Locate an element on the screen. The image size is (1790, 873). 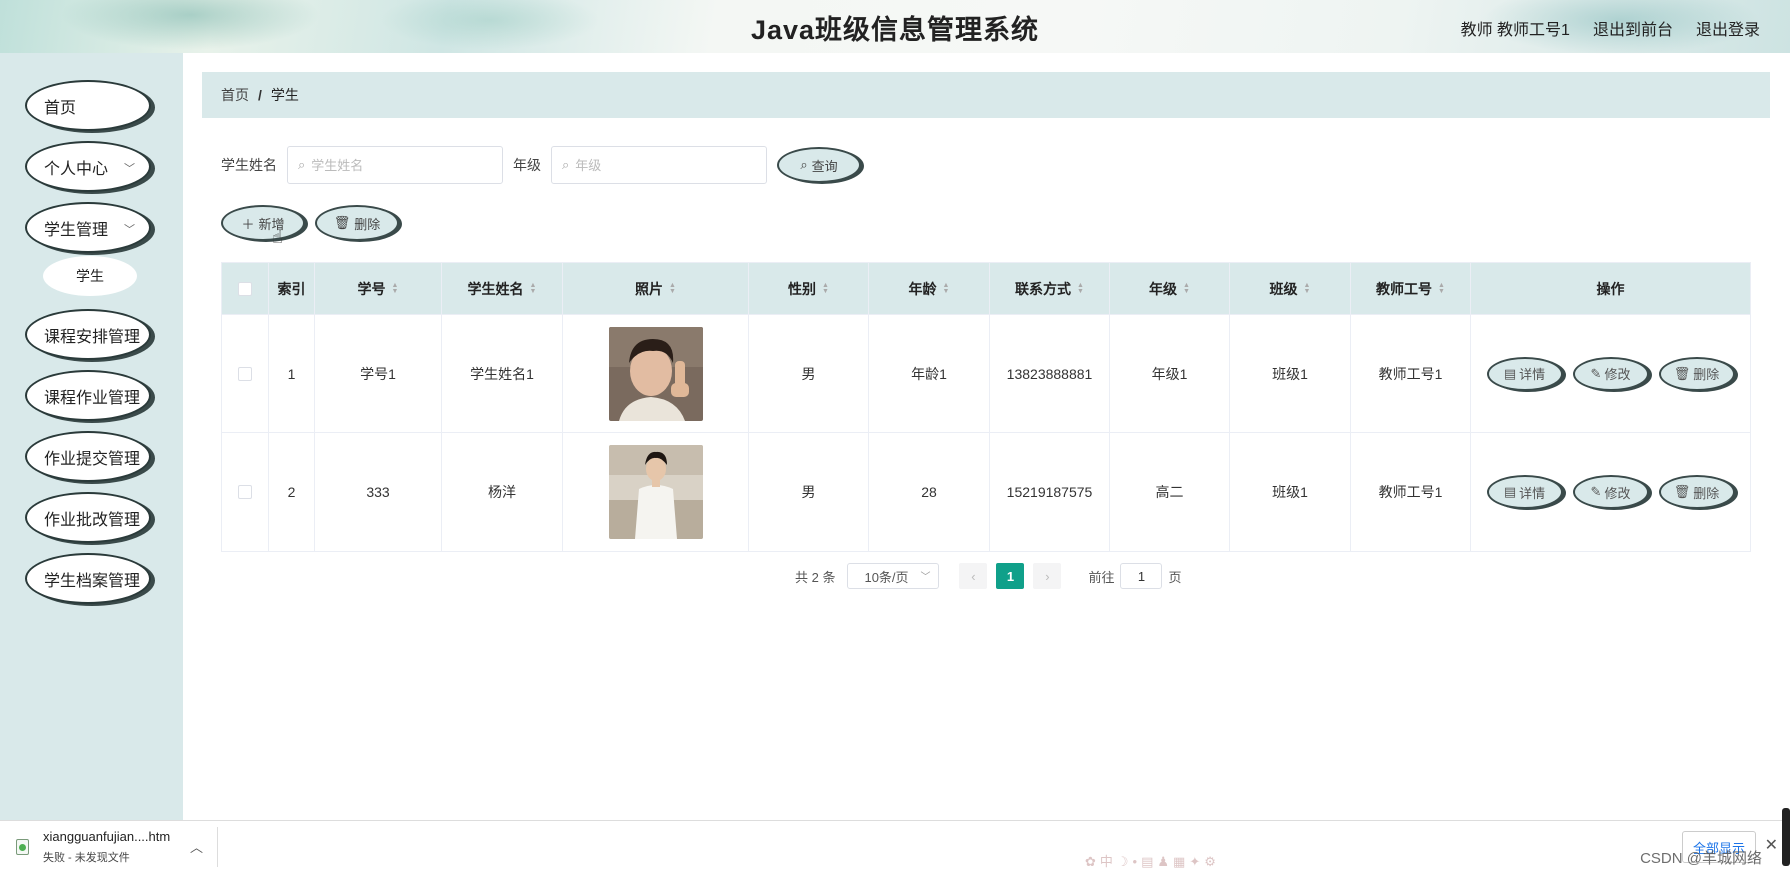
prev-page-button: ‹ is located at coordinates (973, 576).